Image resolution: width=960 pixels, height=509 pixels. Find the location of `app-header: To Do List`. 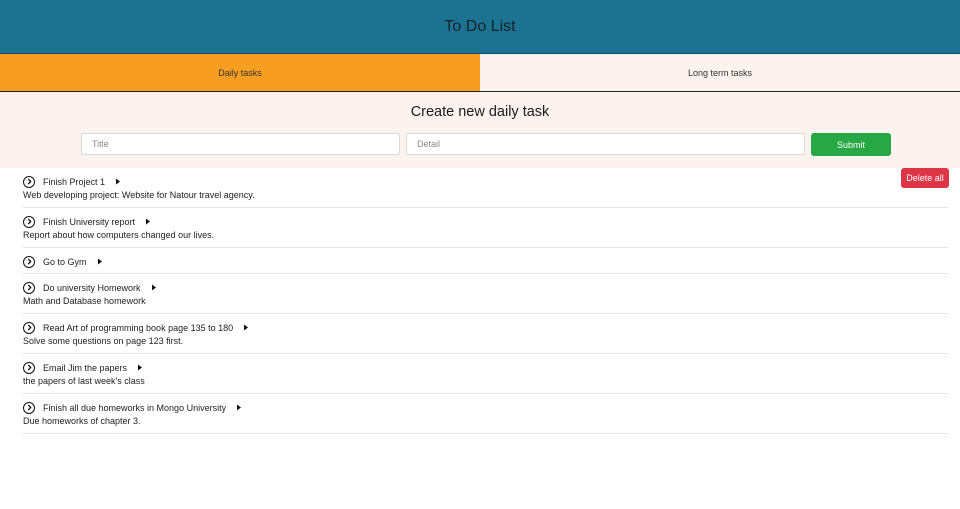

app-header: To Do List is located at coordinates (480, 27).